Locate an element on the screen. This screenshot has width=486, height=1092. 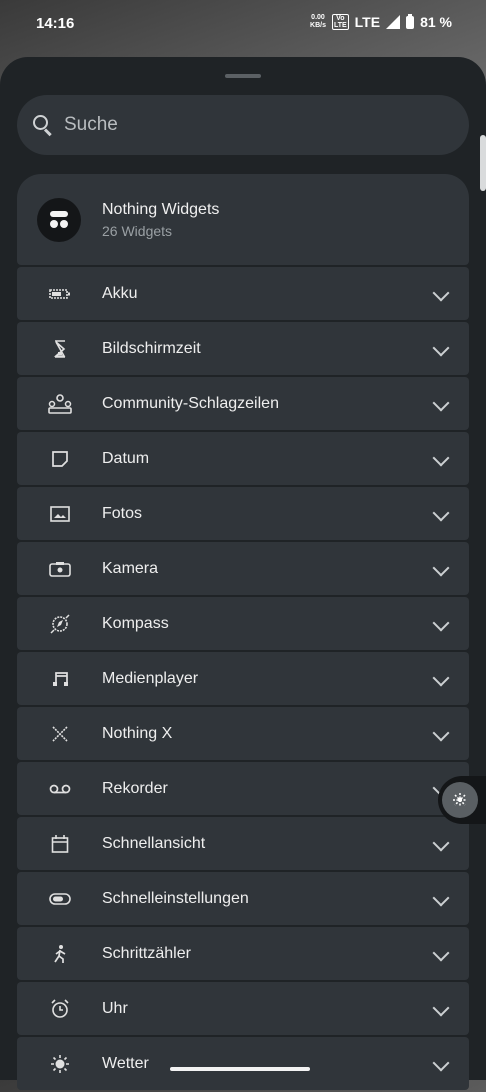
widget-label: Datum is located at coordinates (126, 458).